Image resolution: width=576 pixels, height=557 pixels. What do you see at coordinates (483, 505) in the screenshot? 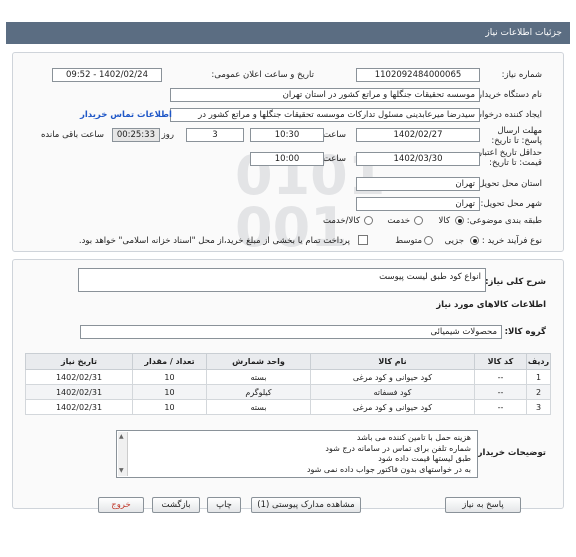
I see `reply-button: پاسخ به نیاز` at bounding box center [483, 505].